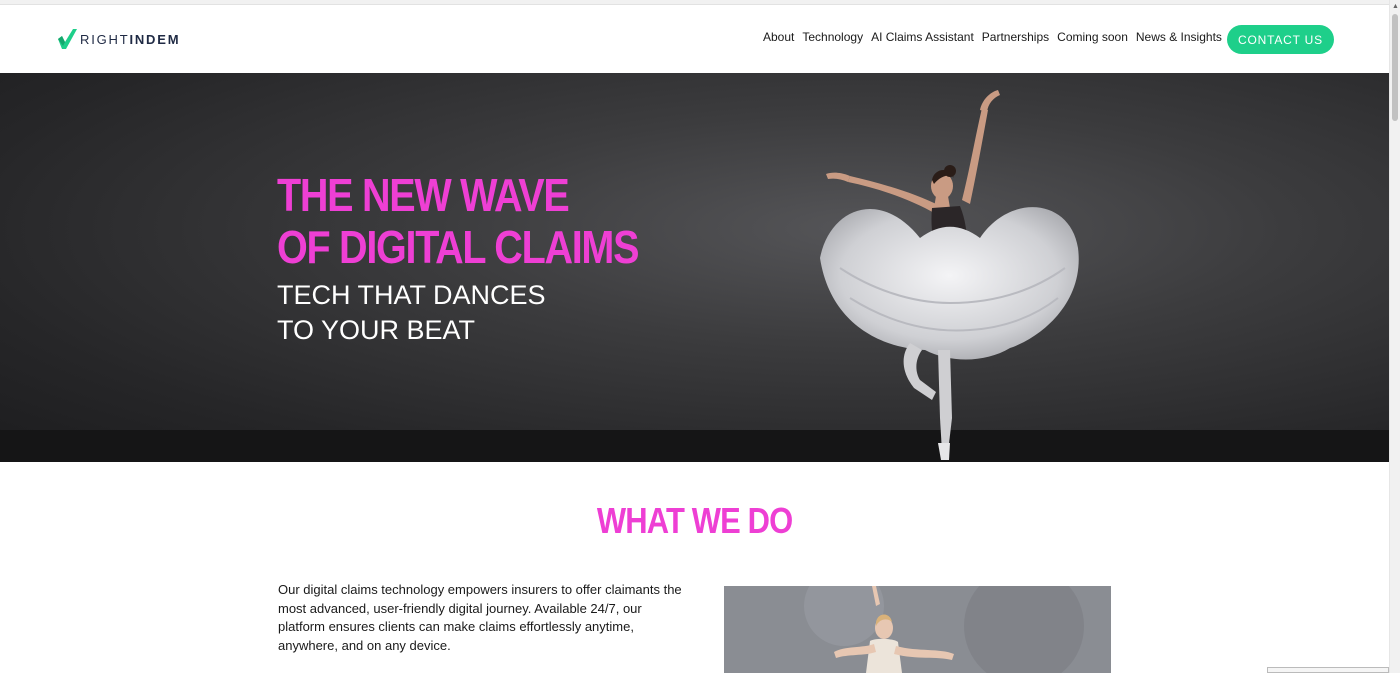 The image size is (1400, 673). Describe the element at coordinates (832, 37) in the screenshot. I see `nav-item-technology: Technology` at that location.